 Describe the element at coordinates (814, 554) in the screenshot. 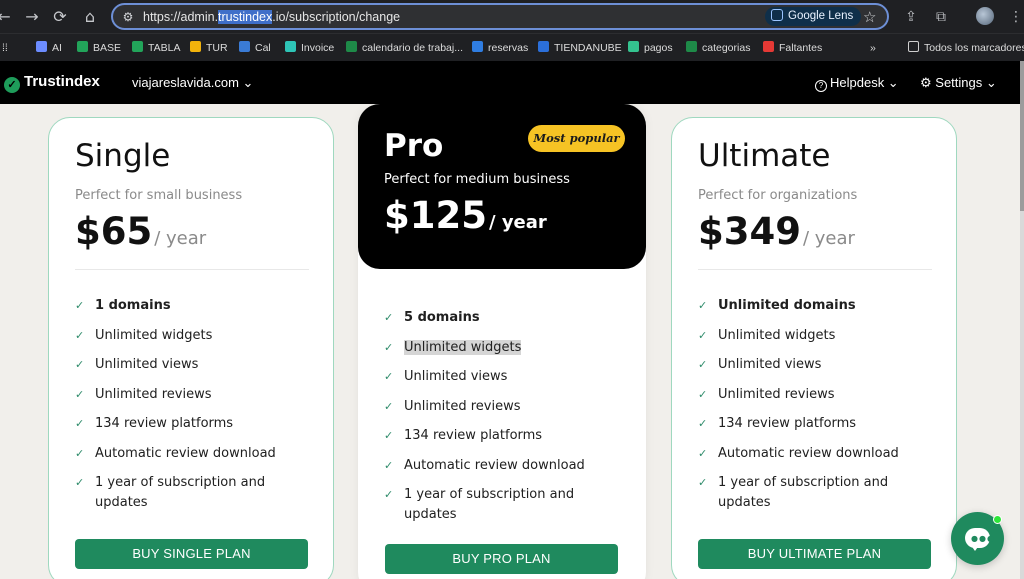

I see `buy-ultimate-plan-button: BUY ULTIMATE PLAN` at that location.